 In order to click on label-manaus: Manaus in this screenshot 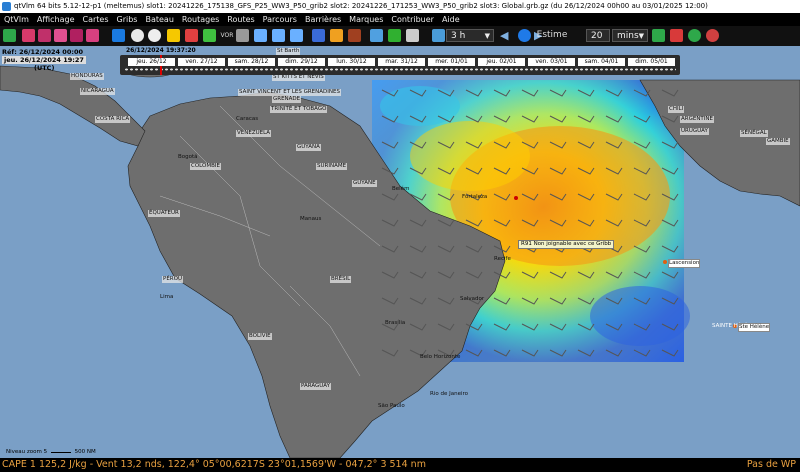, I will do `click(311, 219)`.